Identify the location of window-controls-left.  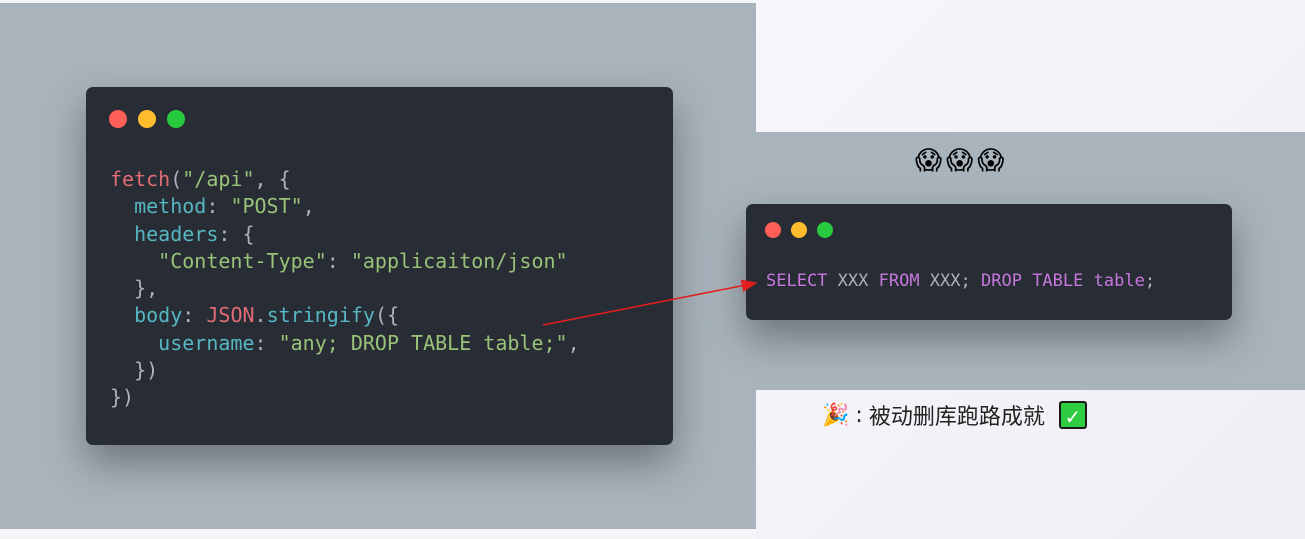
(147, 119).